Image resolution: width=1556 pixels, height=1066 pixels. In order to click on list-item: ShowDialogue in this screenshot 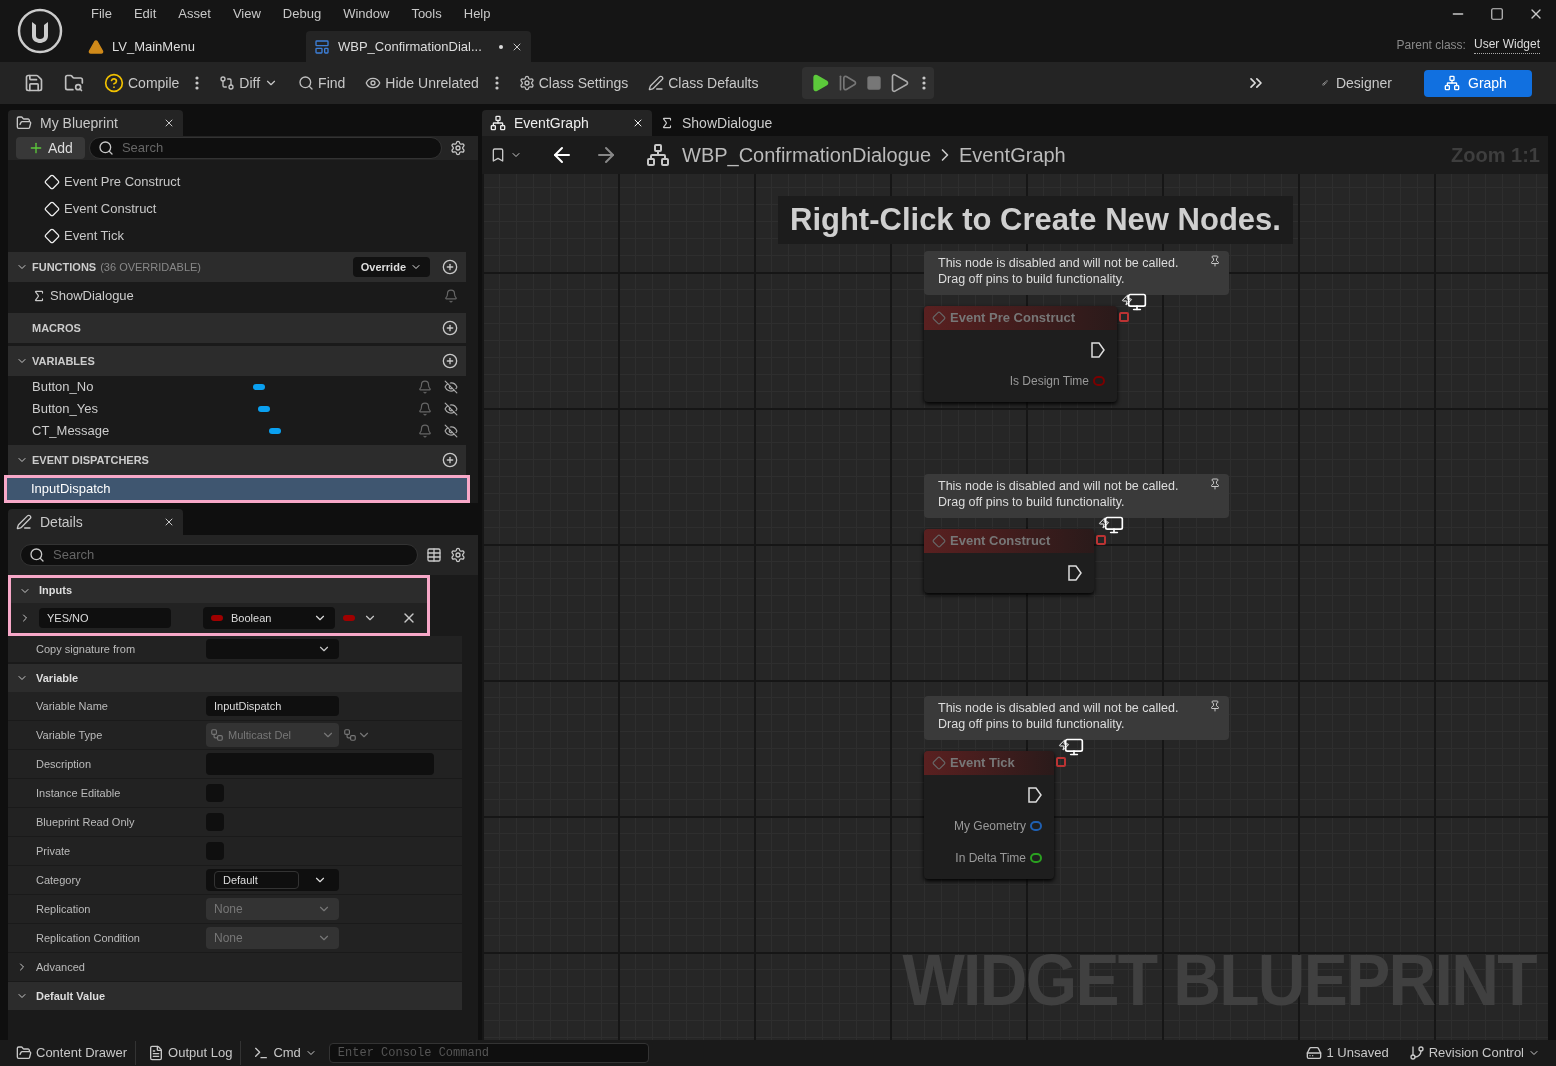, I will do `click(237, 296)`.